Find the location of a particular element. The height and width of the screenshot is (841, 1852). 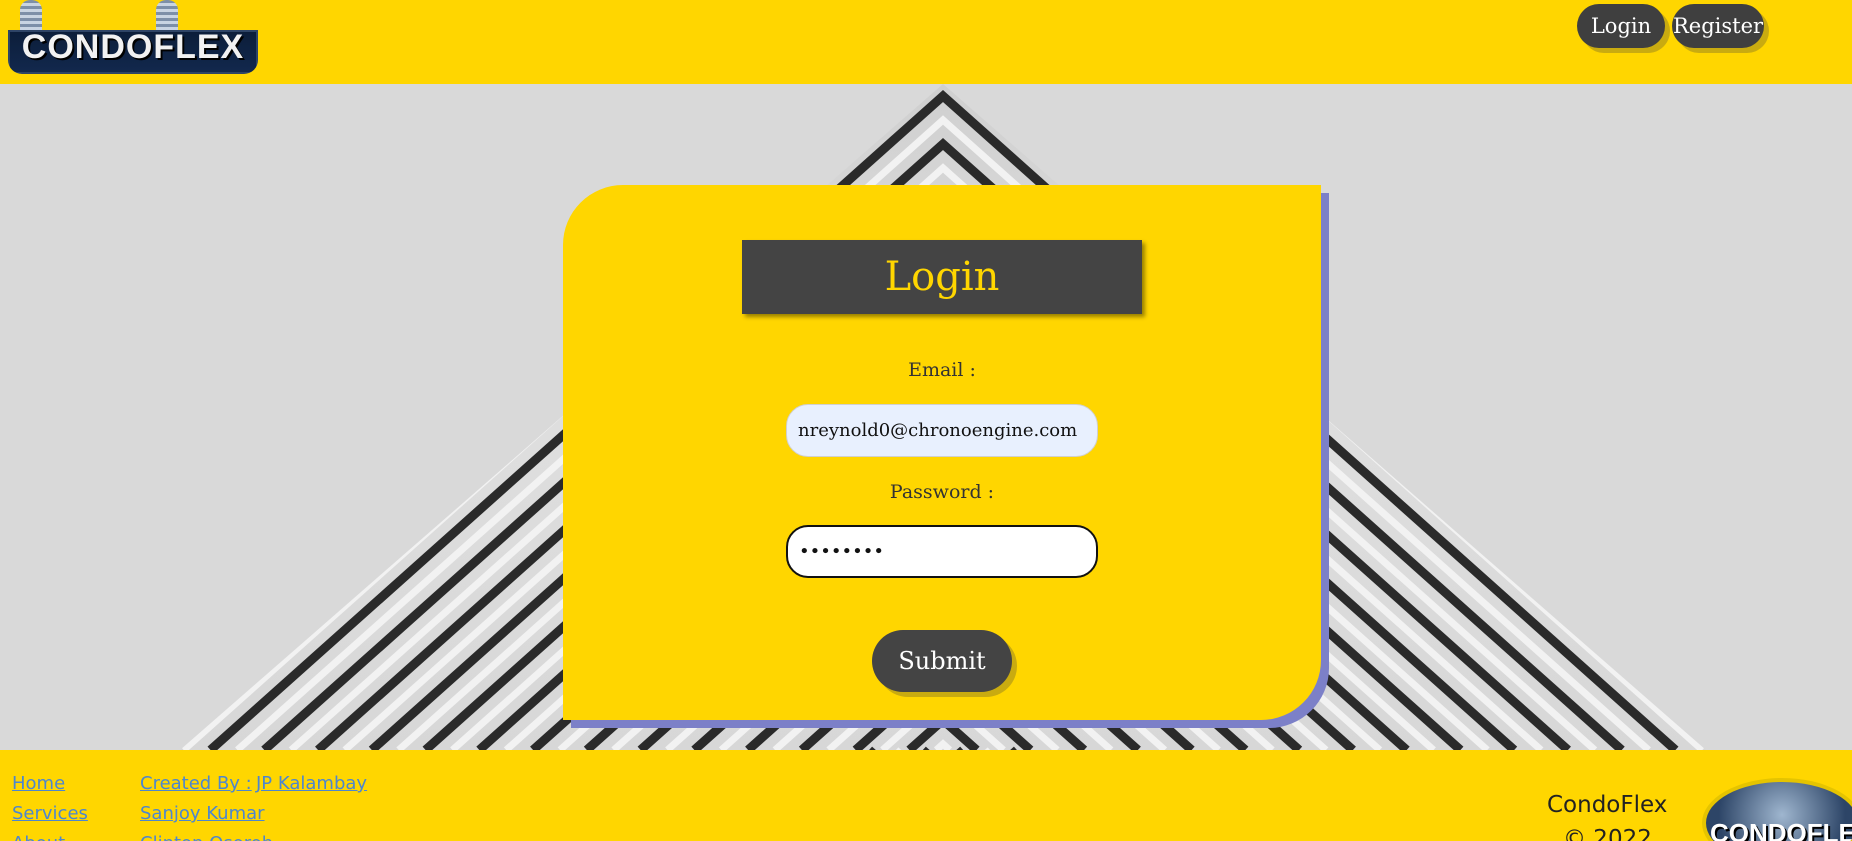

nav-login-button: Login is located at coordinates (1621, 26).